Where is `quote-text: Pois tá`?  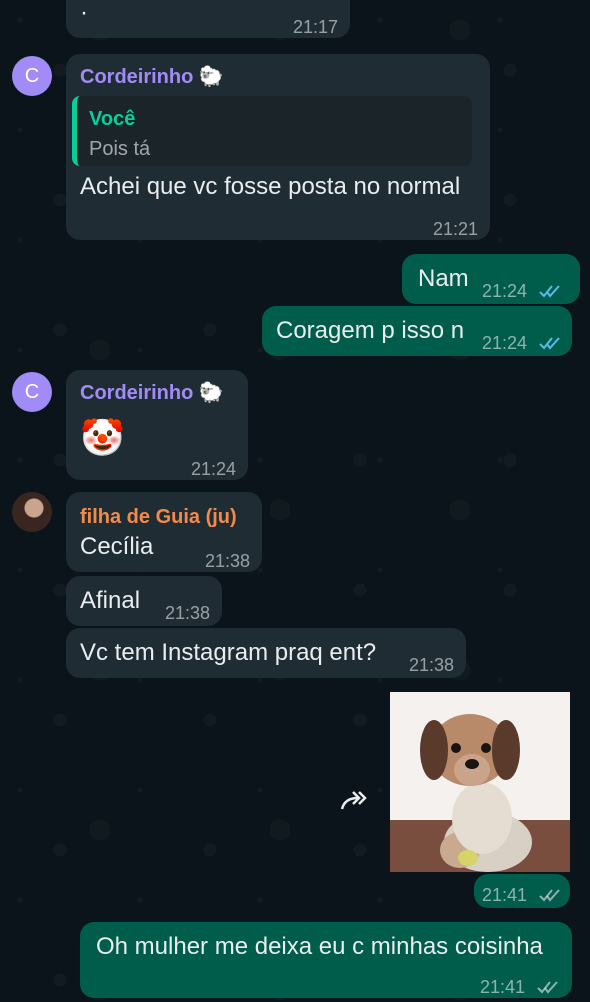 quote-text: Pois tá is located at coordinates (120, 149).